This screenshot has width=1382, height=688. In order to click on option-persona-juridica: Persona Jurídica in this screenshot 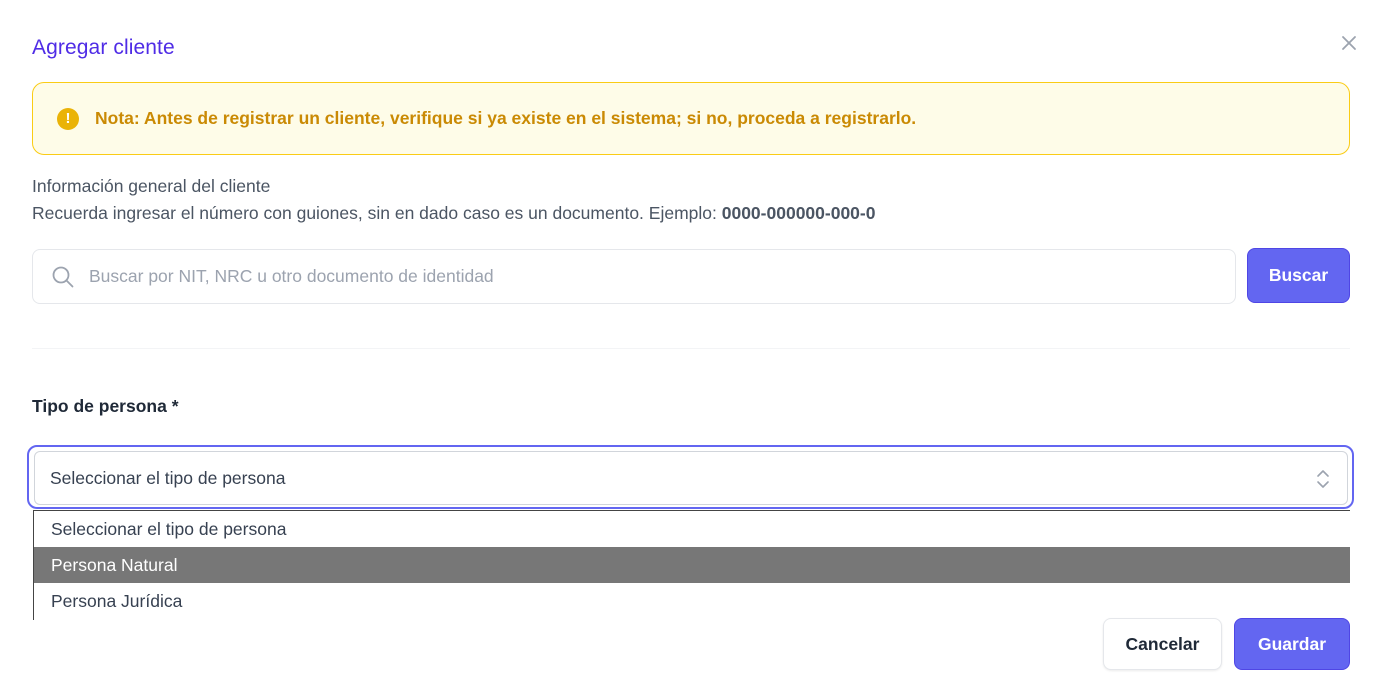, I will do `click(692, 601)`.